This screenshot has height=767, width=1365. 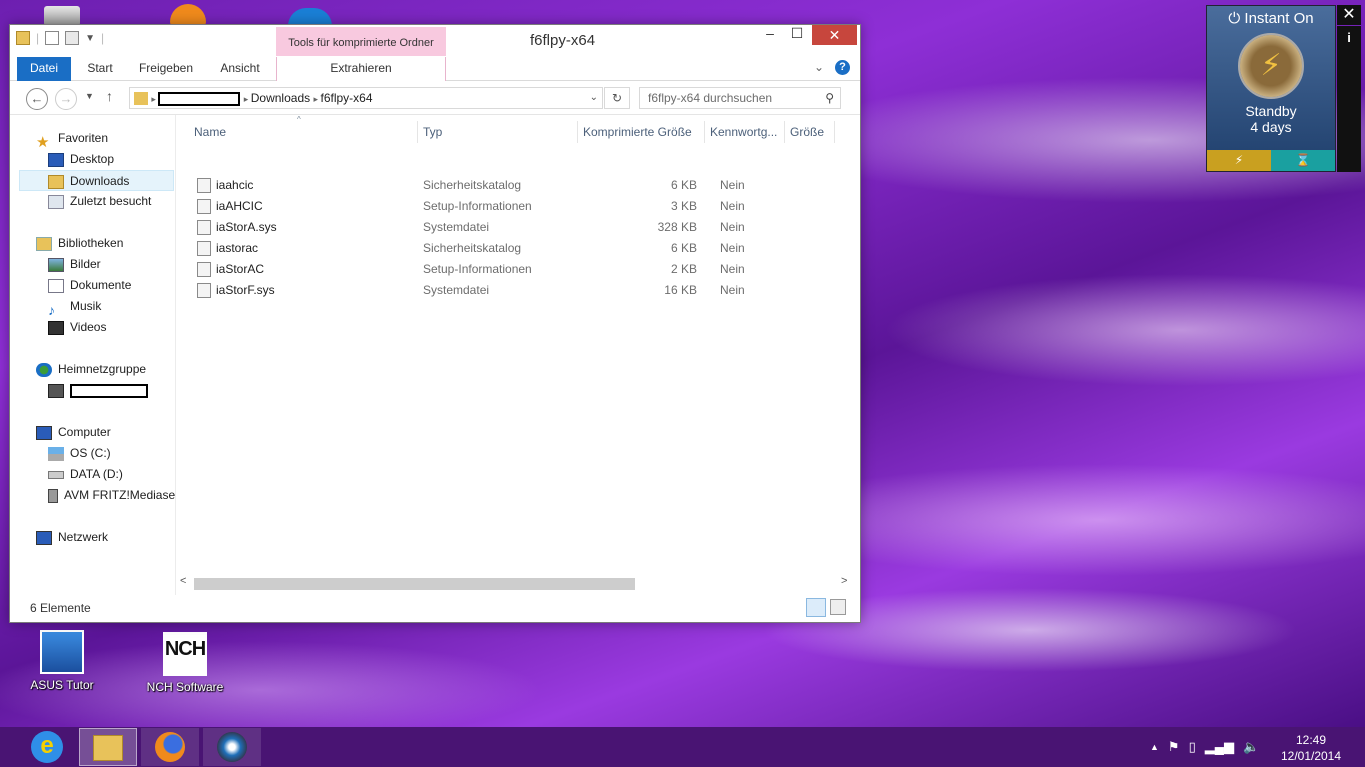 I want to click on table-row: iaStorA.sys Systemdatei 328 KB Nein, so click(x=507, y=227).